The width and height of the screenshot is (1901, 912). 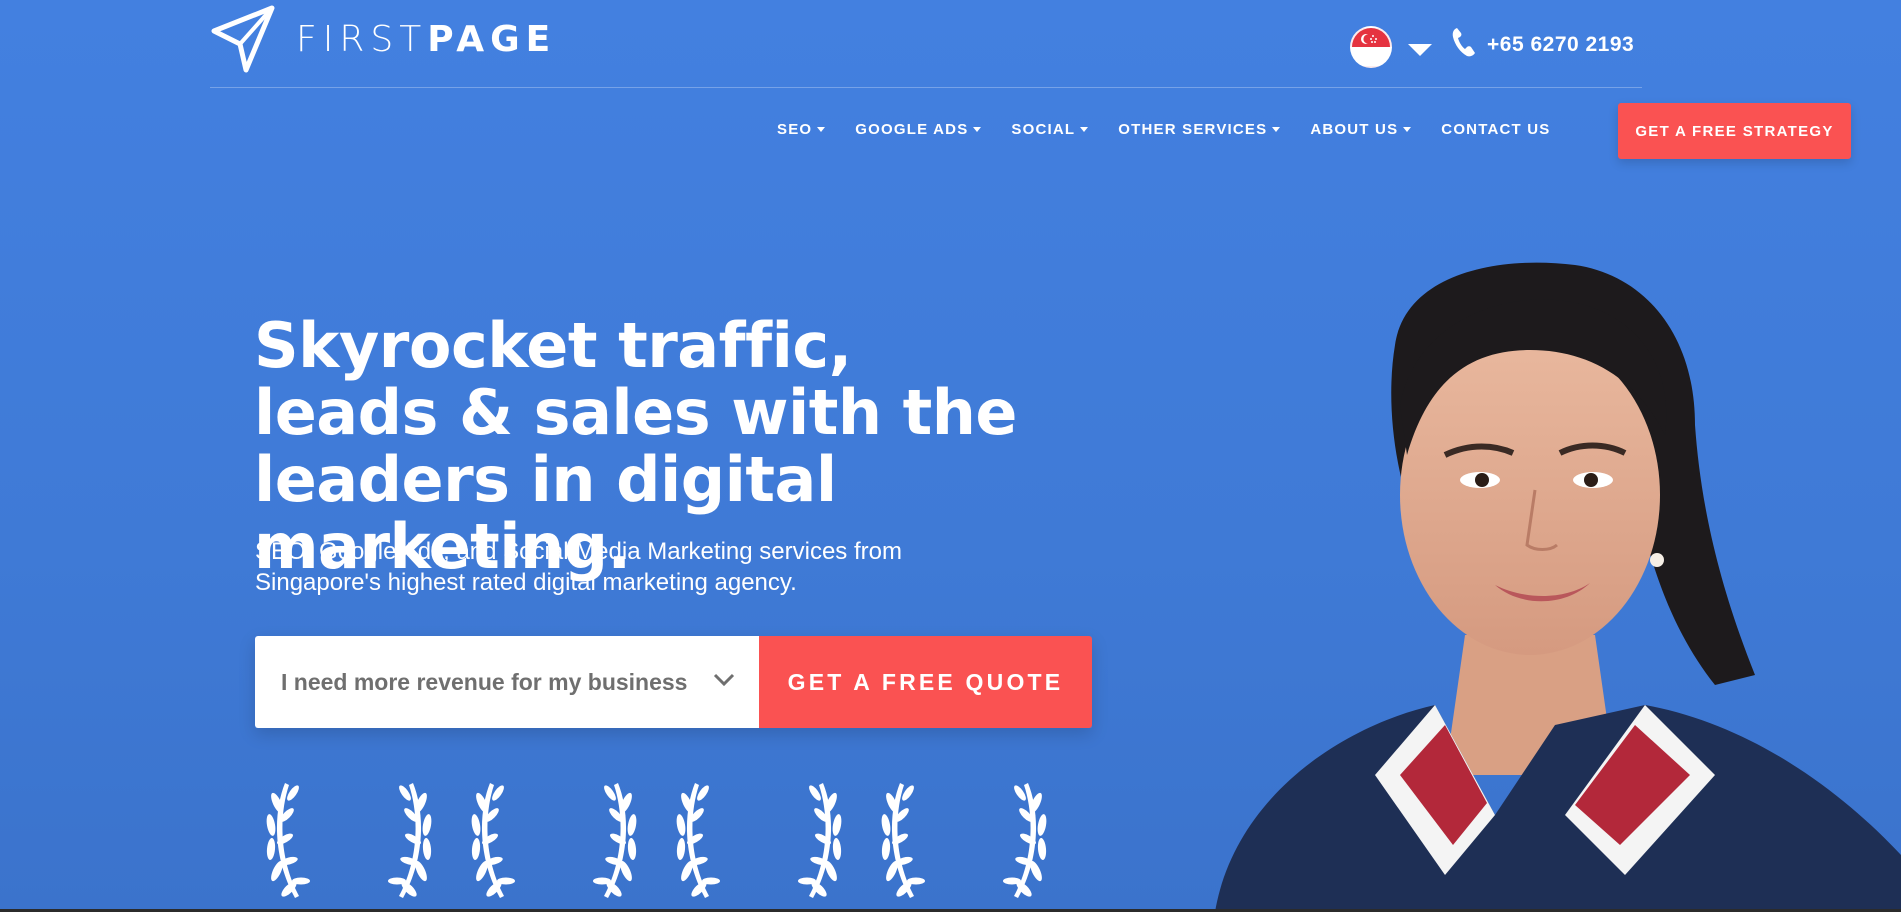 I want to click on nav-item-other-services: OTHER SERVICES, so click(x=1199, y=129).